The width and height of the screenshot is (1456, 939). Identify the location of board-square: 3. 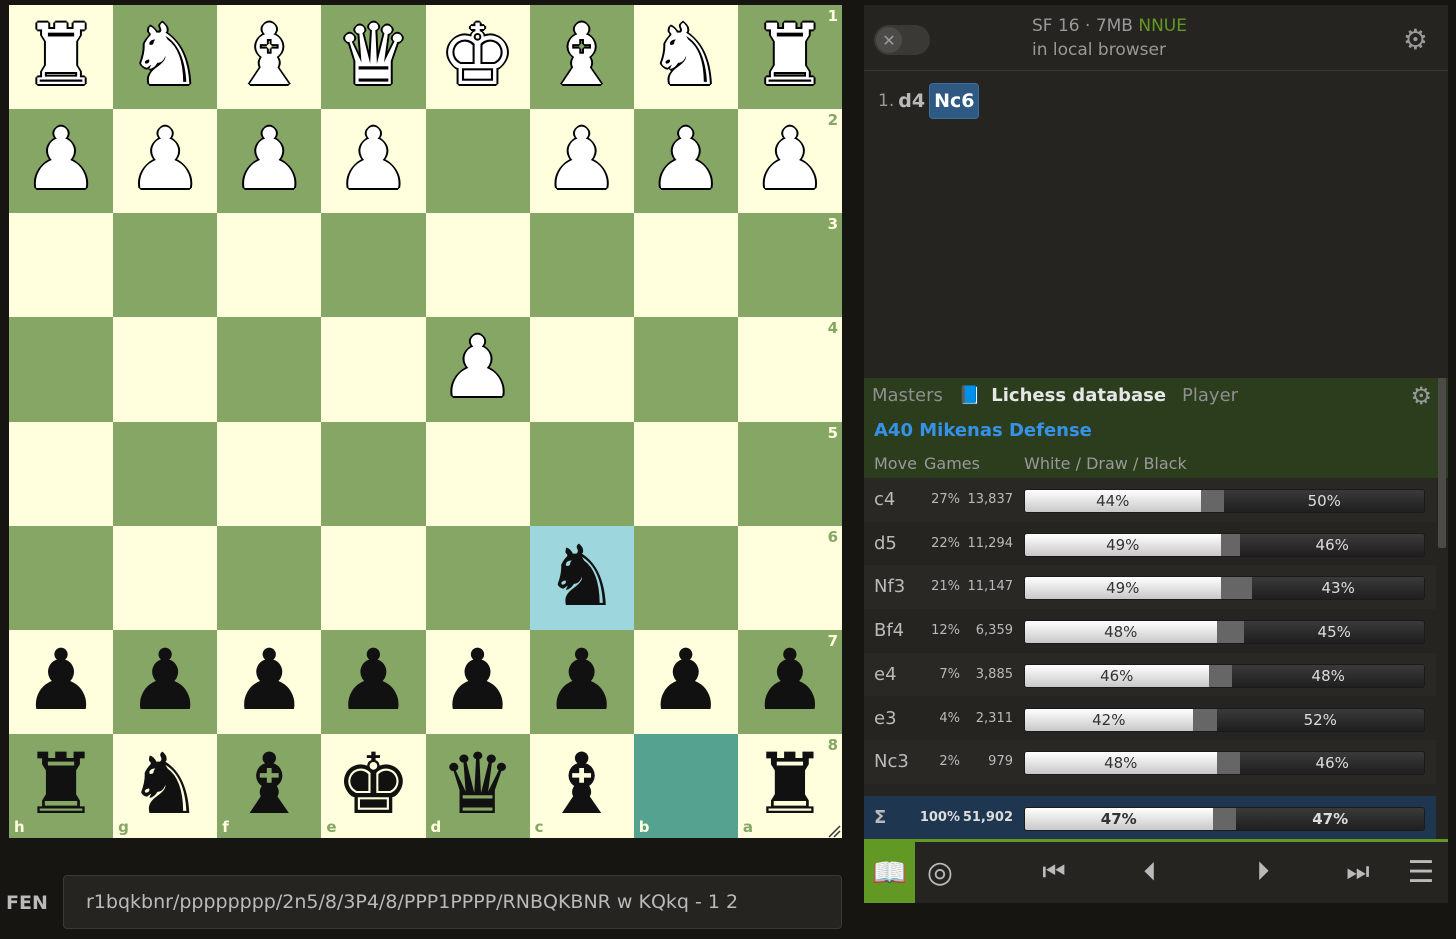
(789, 265).